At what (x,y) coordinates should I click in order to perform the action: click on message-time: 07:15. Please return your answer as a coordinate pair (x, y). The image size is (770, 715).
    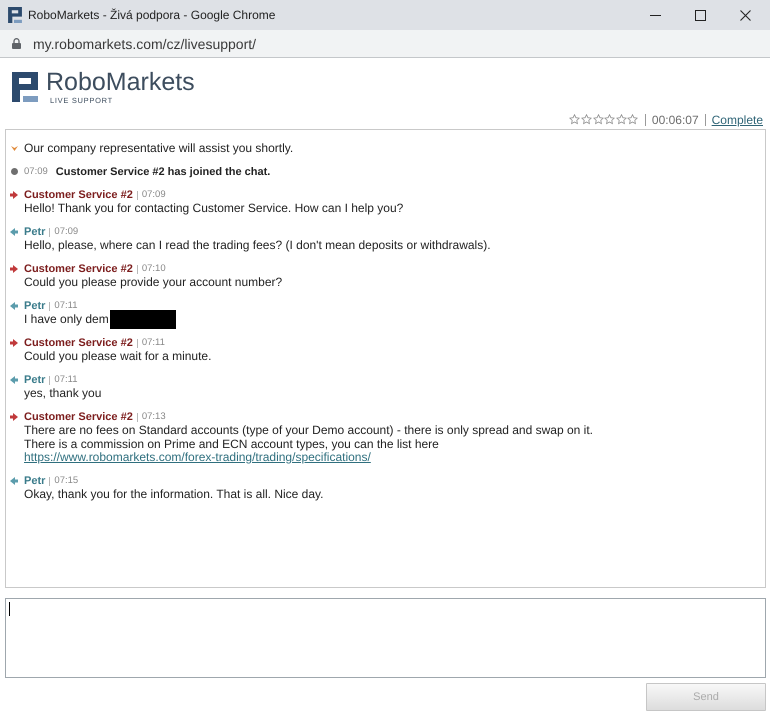
    Looking at the image, I should click on (66, 481).